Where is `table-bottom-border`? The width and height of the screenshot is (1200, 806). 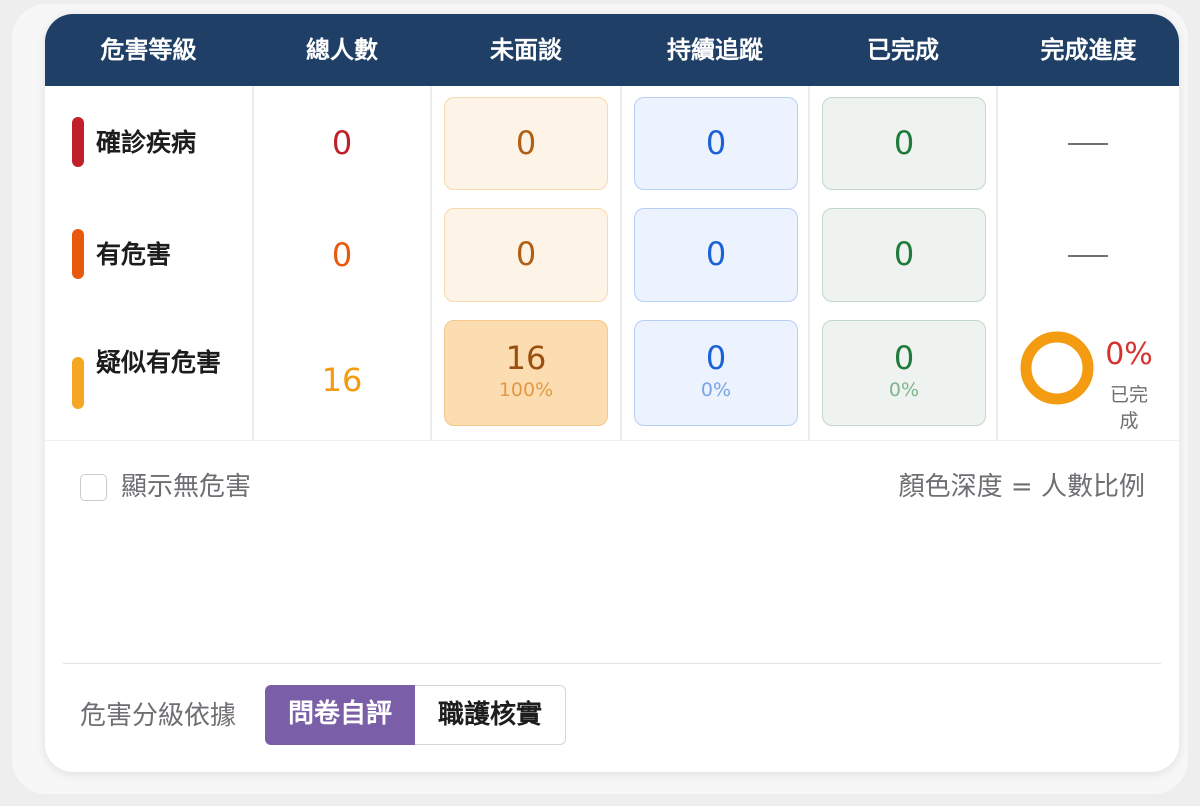
table-bottom-border is located at coordinates (612, 440).